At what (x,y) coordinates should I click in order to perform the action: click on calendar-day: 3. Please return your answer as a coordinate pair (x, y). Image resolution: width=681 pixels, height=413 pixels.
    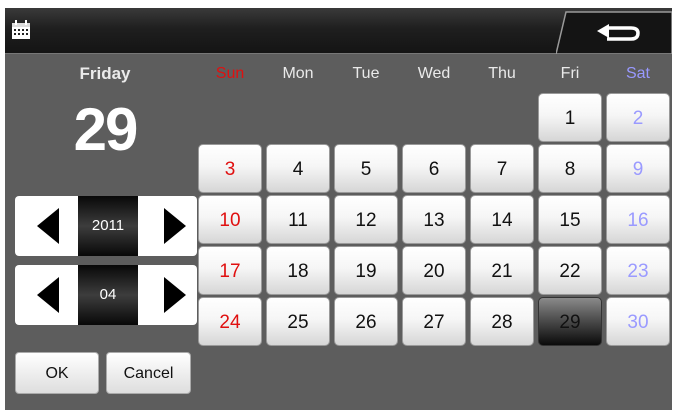
    Looking at the image, I should click on (230, 168).